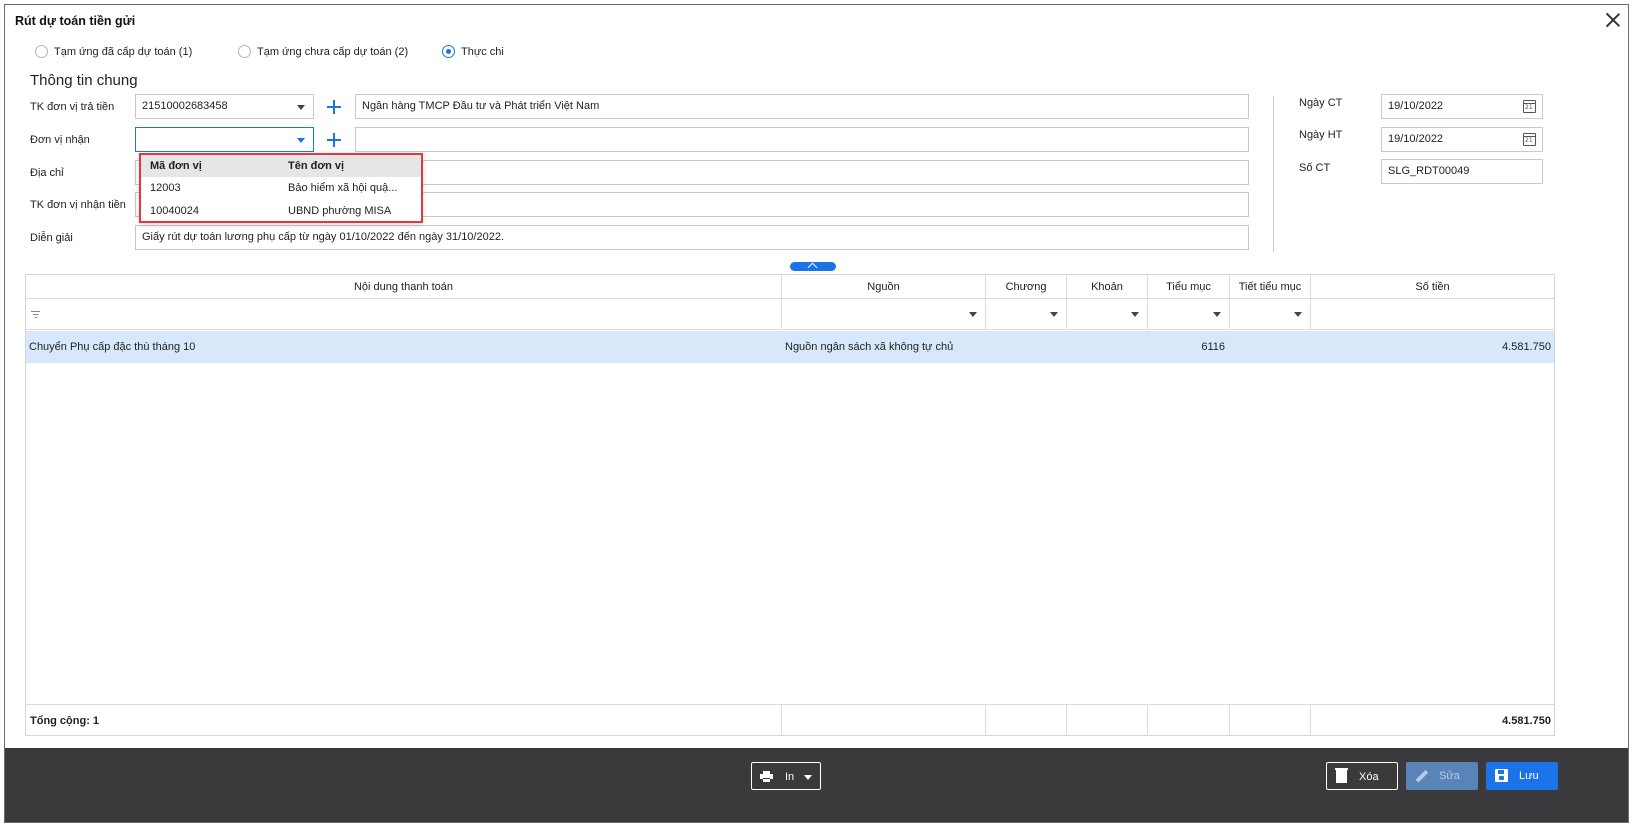 The image size is (1633, 826). I want to click on save-icon, so click(1501, 775).